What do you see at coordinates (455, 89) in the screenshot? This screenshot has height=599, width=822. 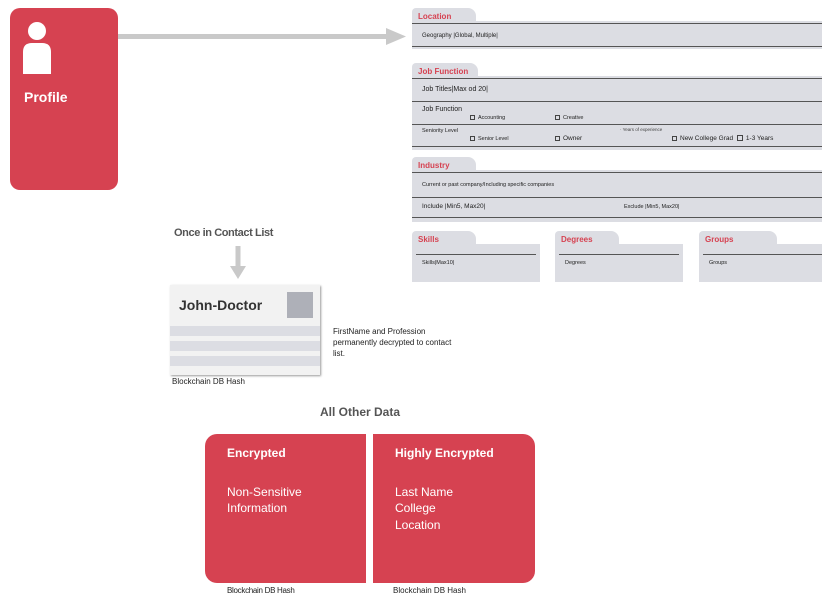 I see `job-titles-field: Job Titles|Max od 20|` at bounding box center [455, 89].